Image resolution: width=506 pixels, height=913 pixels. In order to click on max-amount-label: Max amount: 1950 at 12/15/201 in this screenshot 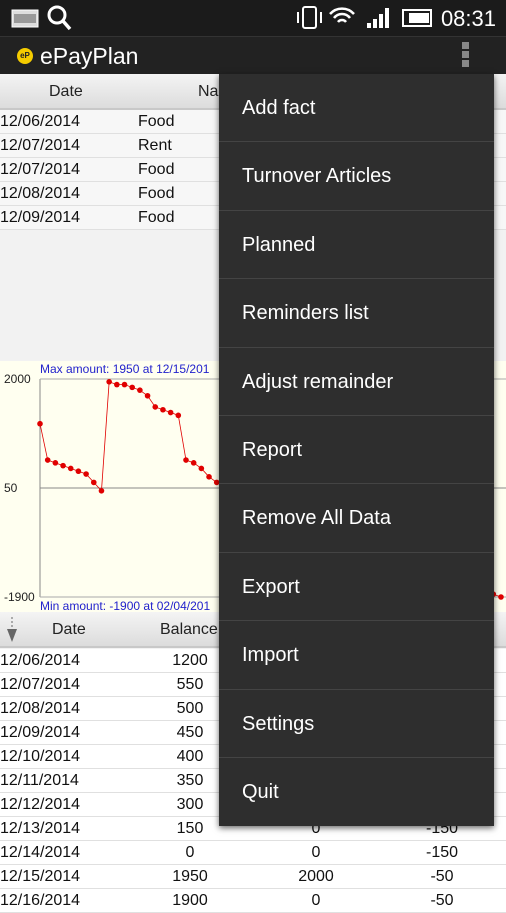, I will do `click(125, 369)`.